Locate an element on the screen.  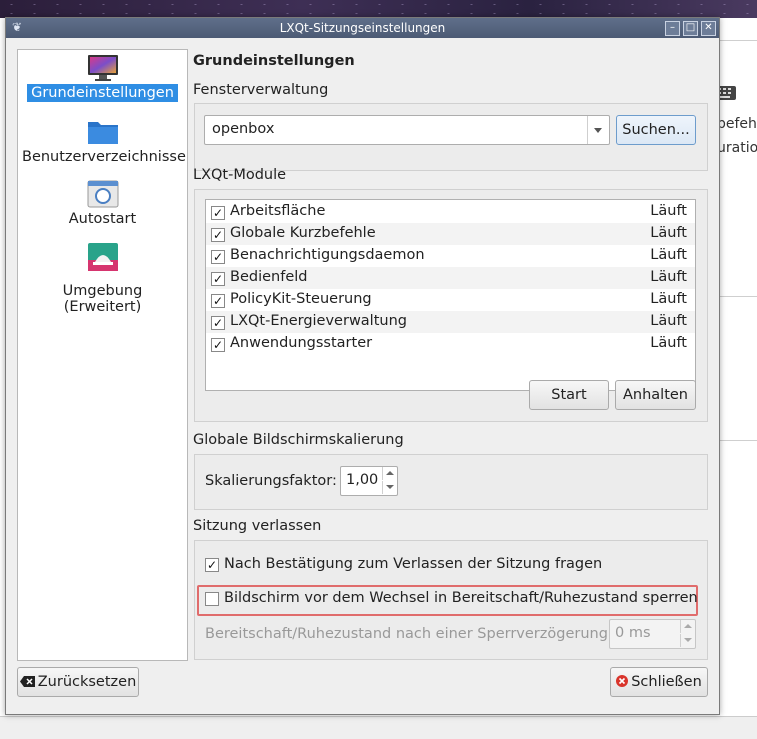
module-name: Globale Kurzbefehle is located at coordinates (303, 233).